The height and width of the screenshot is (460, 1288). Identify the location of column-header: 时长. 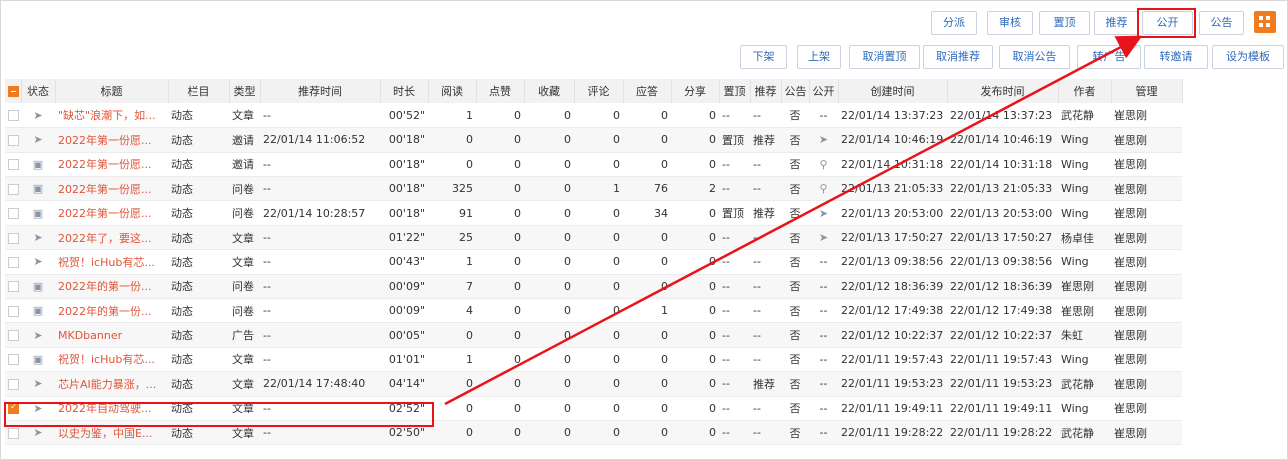
(404, 91).